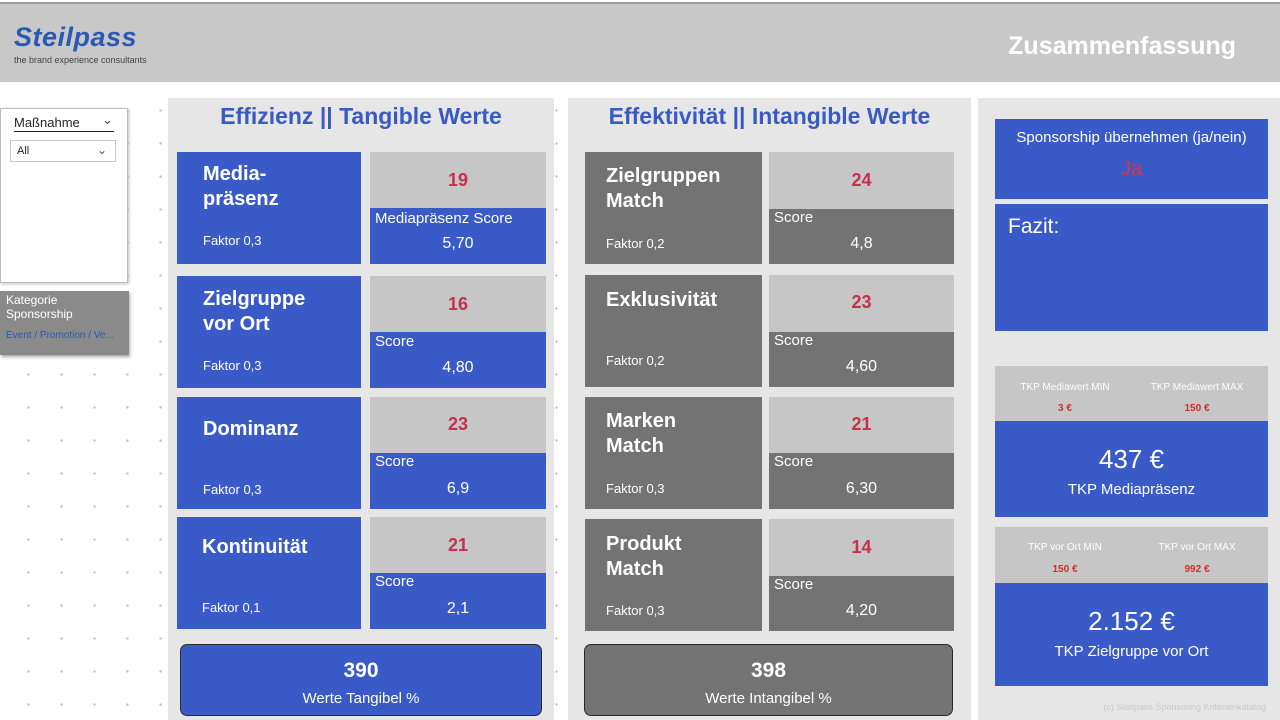  I want to click on tkp-ort-max-value: 992 €, so click(1197, 569).